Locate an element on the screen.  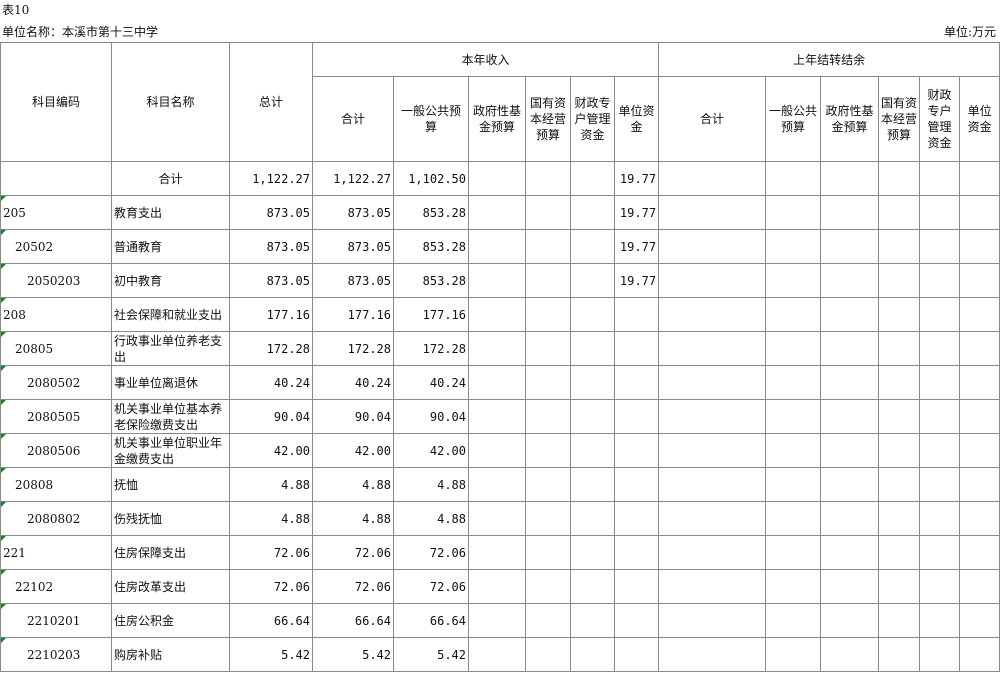
header-prior-state: 国有资本经营预算 is located at coordinates (899, 119).